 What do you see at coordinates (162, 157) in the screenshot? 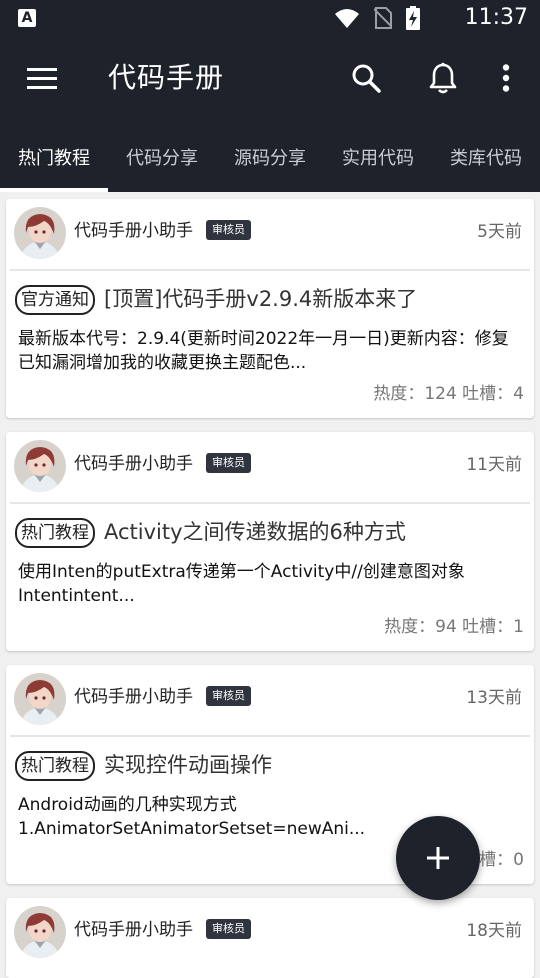
I see `tab-code-share: 代码分享` at bounding box center [162, 157].